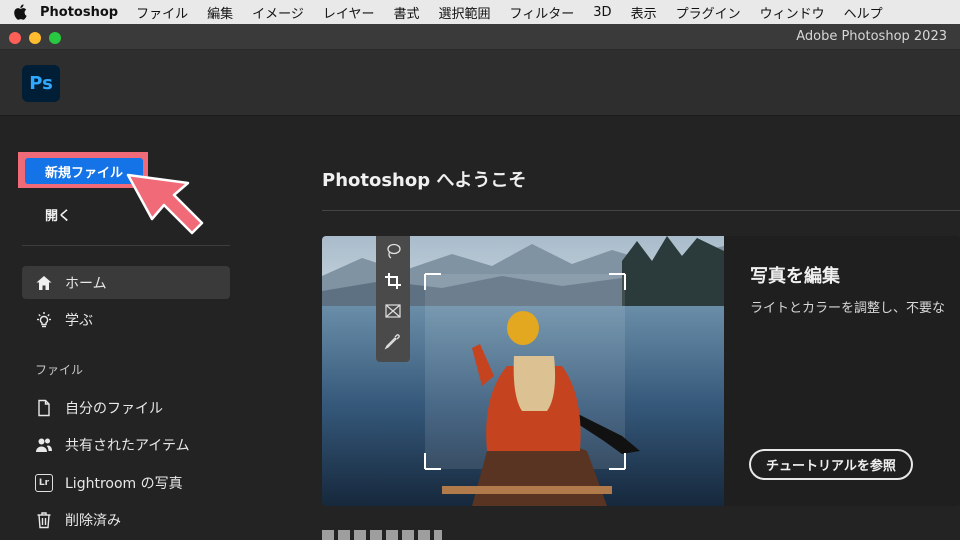  Describe the element at coordinates (644, 12) in the screenshot. I see `menu-view: 表示` at that location.